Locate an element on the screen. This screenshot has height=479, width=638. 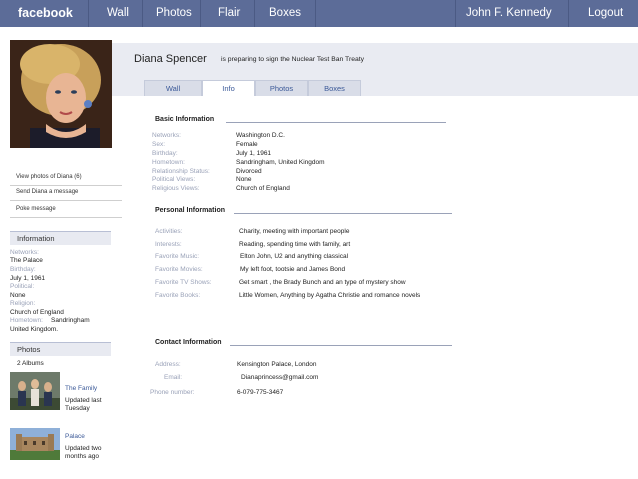
networks-label: Networks: is located at coordinates (24, 252).